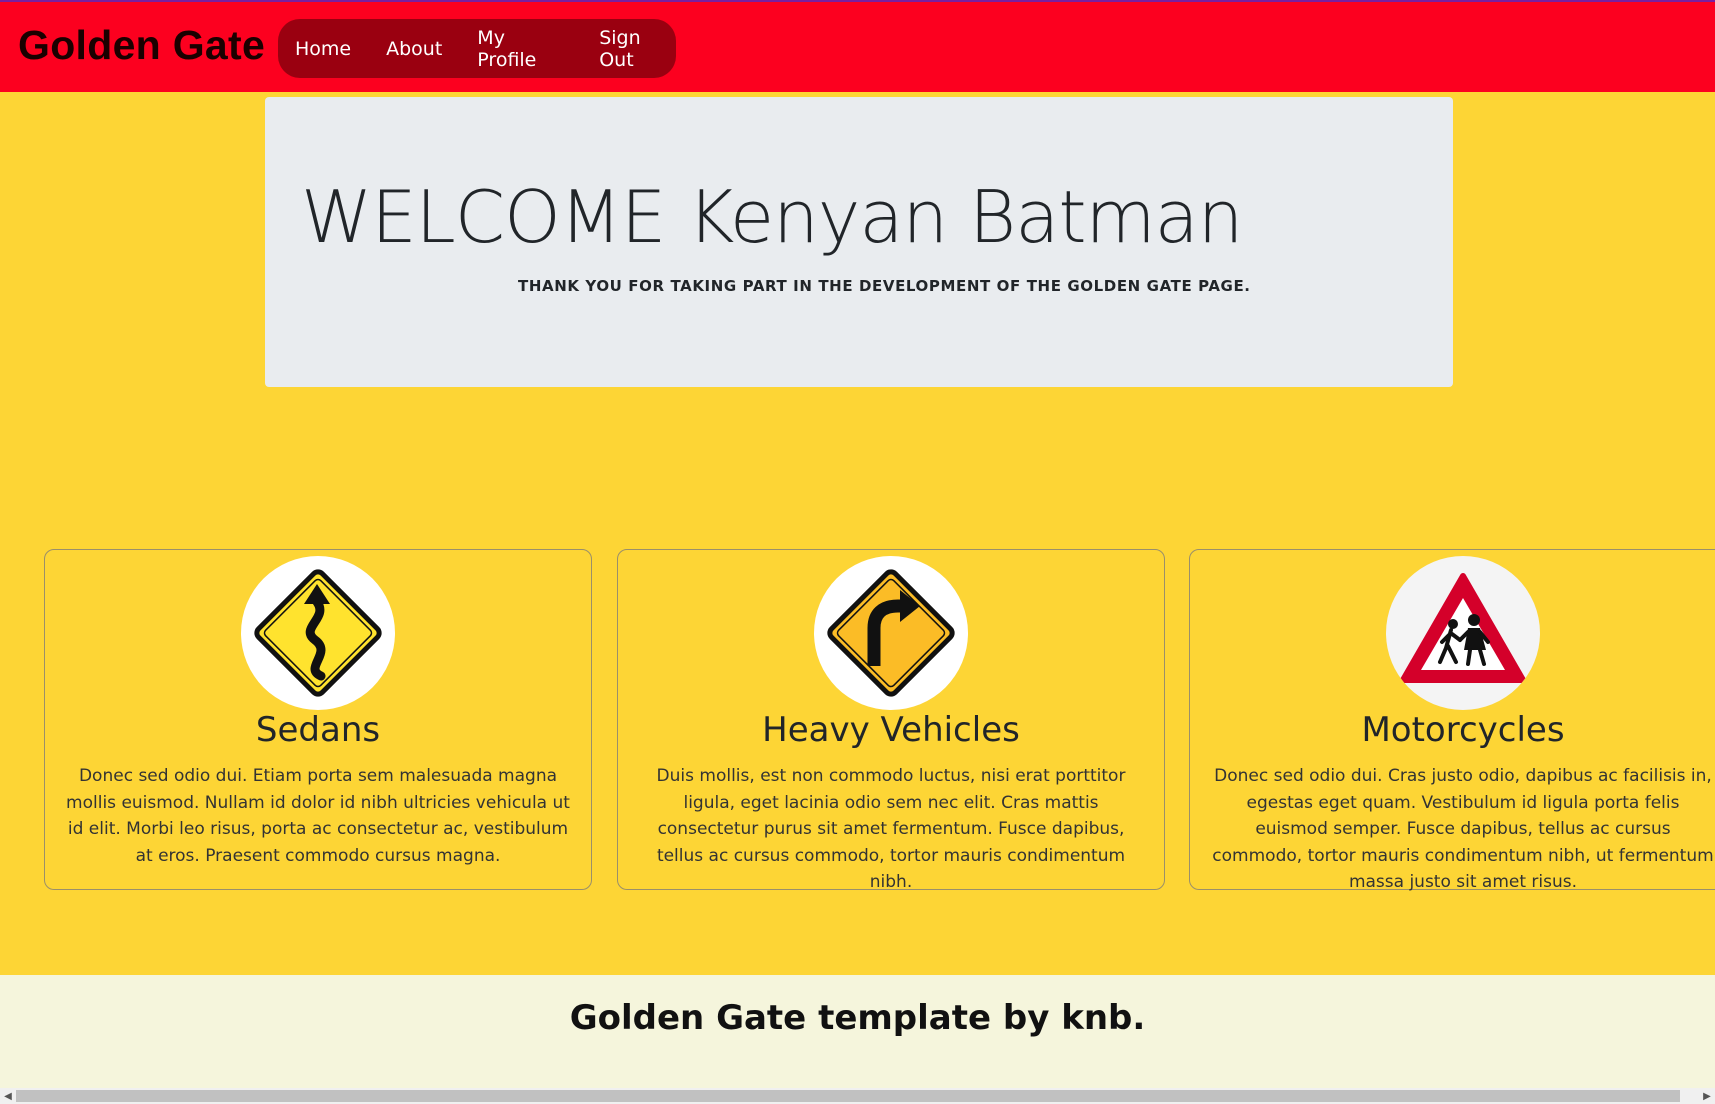 The height and width of the screenshot is (1104, 1715). I want to click on nav-profile-link: My Profile, so click(520, 49).